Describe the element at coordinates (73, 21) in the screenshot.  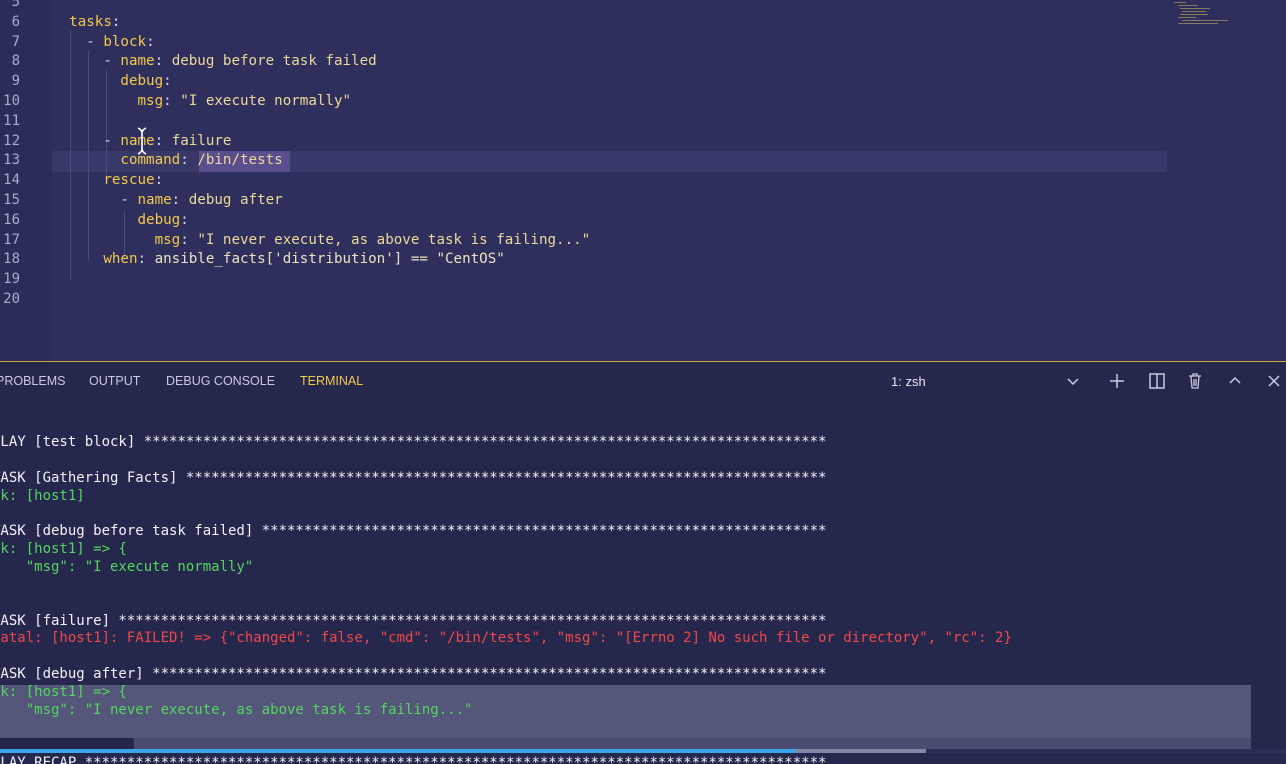
I see `code-token: tasks` at that location.